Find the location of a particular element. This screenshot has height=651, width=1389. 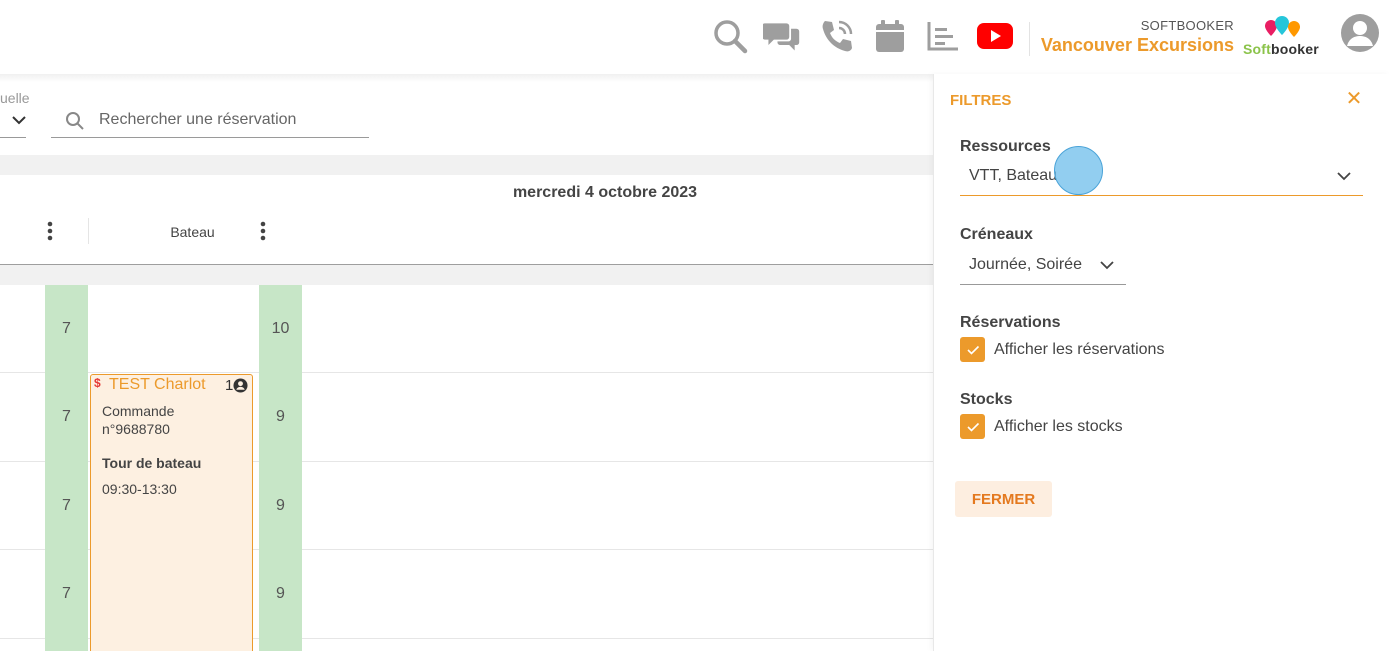

close-icon: ✕ is located at coordinates (1354, 99).